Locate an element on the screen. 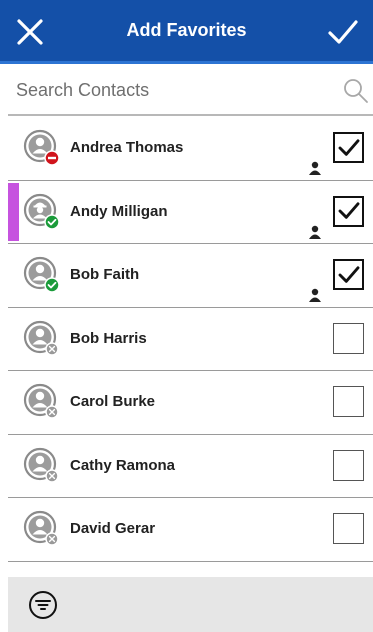 The width and height of the screenshot is (373, 632). confirm-button is located at coordinates (343, 32).